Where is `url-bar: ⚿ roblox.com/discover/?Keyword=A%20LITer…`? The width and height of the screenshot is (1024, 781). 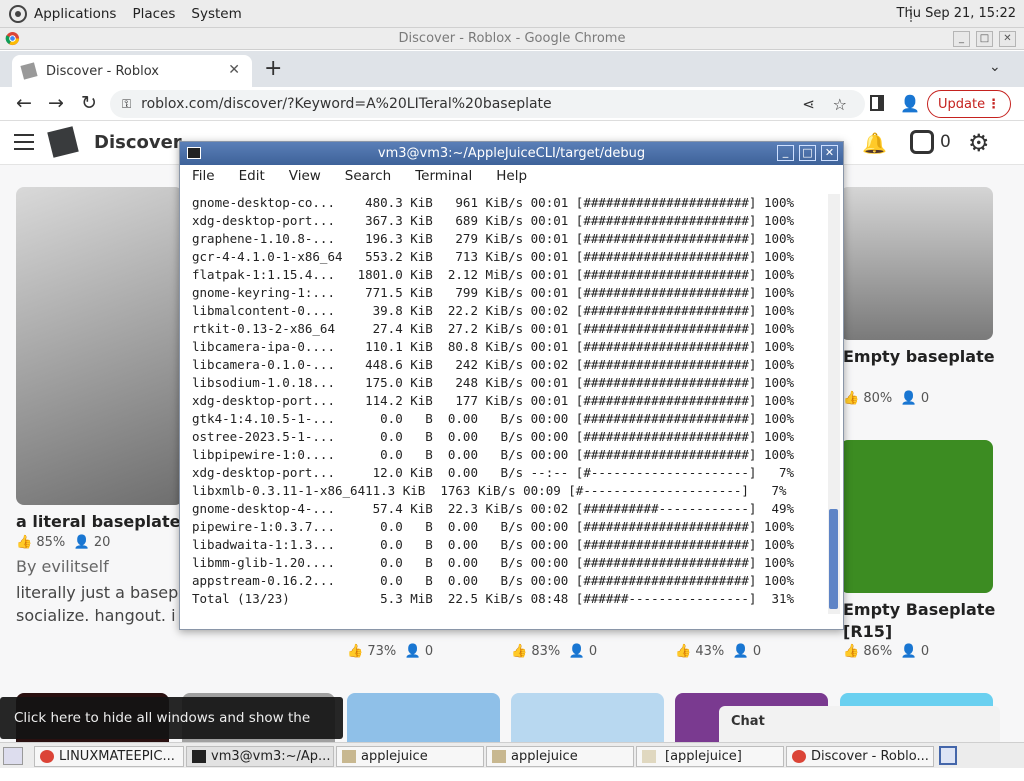 url-bar: ⚿ roblox.com/discover/?Keyword=A%20LITer… is located at coordinates (487, 104).